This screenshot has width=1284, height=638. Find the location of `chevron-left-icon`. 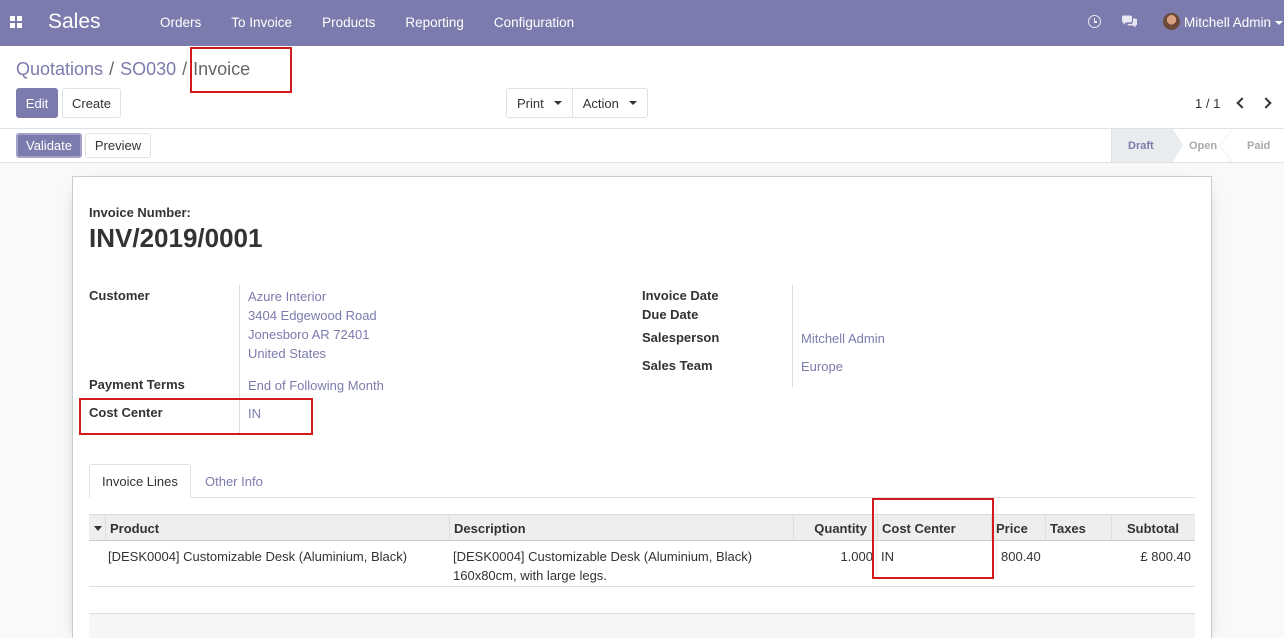

chevron-left-icon is located at coordinates (1242, 103).